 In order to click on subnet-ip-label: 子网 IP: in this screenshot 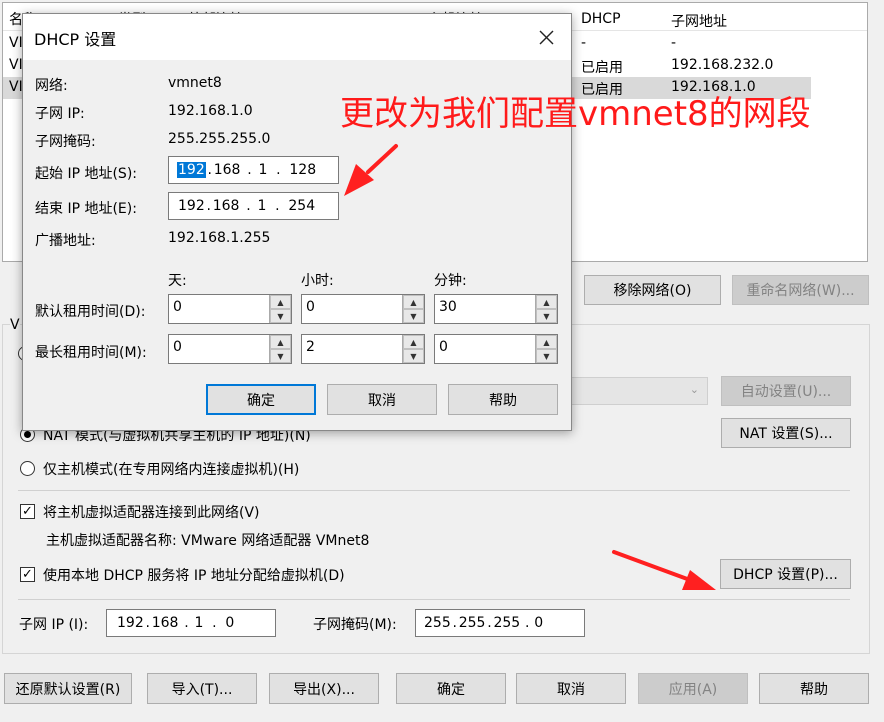, I will do `click(60, 114)`.